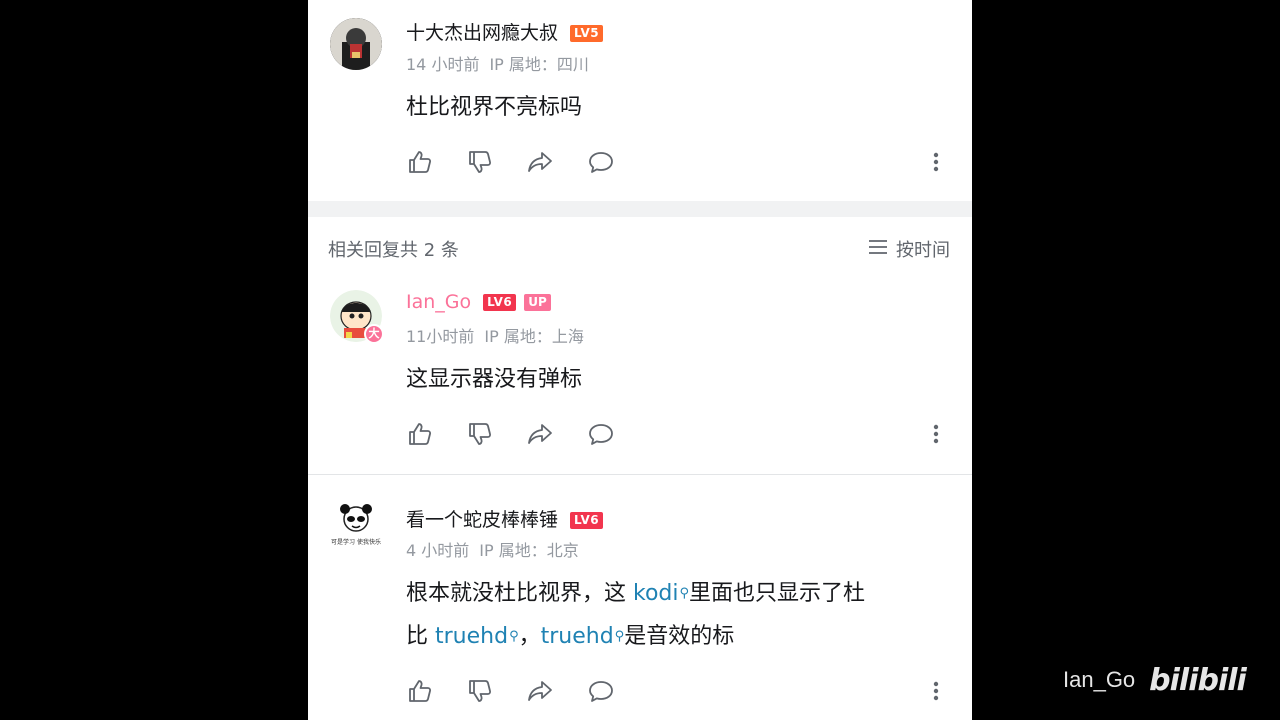 This screenshot has height=720, width=1280. Describe the element at coordinates (640, 372) in the screenshot. I see `comment-item: 大 Ian_Go LV6 UP 11小时前 IP 属地：上海 这显示器没有弹标` at that location.